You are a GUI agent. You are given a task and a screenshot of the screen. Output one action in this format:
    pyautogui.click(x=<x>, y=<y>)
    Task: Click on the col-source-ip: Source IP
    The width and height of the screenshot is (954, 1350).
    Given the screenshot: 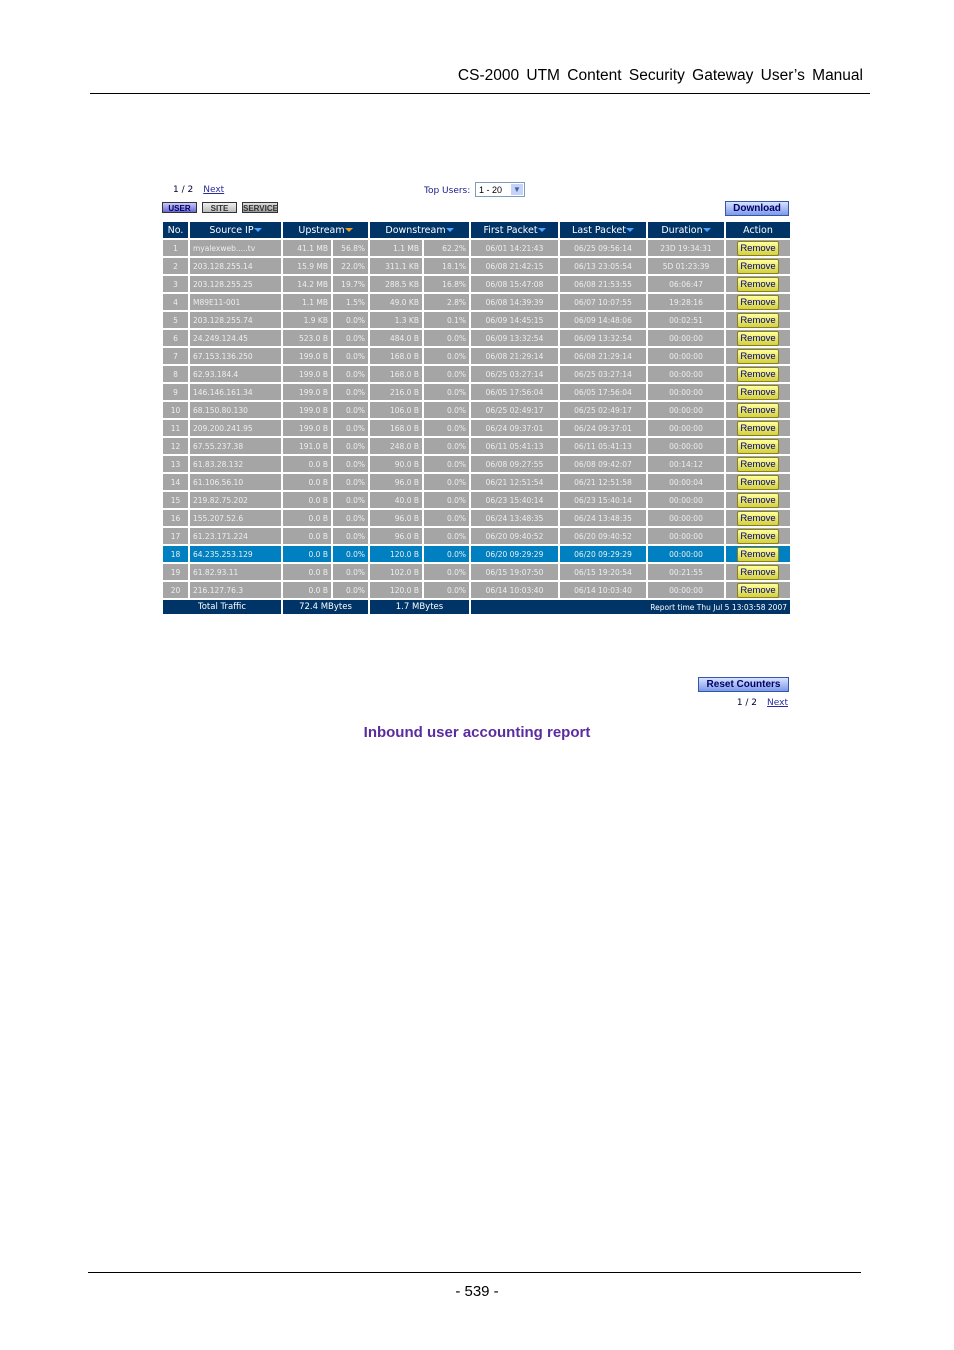 What is the action you would take?
    pyautogui.click(x=235, y=230)
    